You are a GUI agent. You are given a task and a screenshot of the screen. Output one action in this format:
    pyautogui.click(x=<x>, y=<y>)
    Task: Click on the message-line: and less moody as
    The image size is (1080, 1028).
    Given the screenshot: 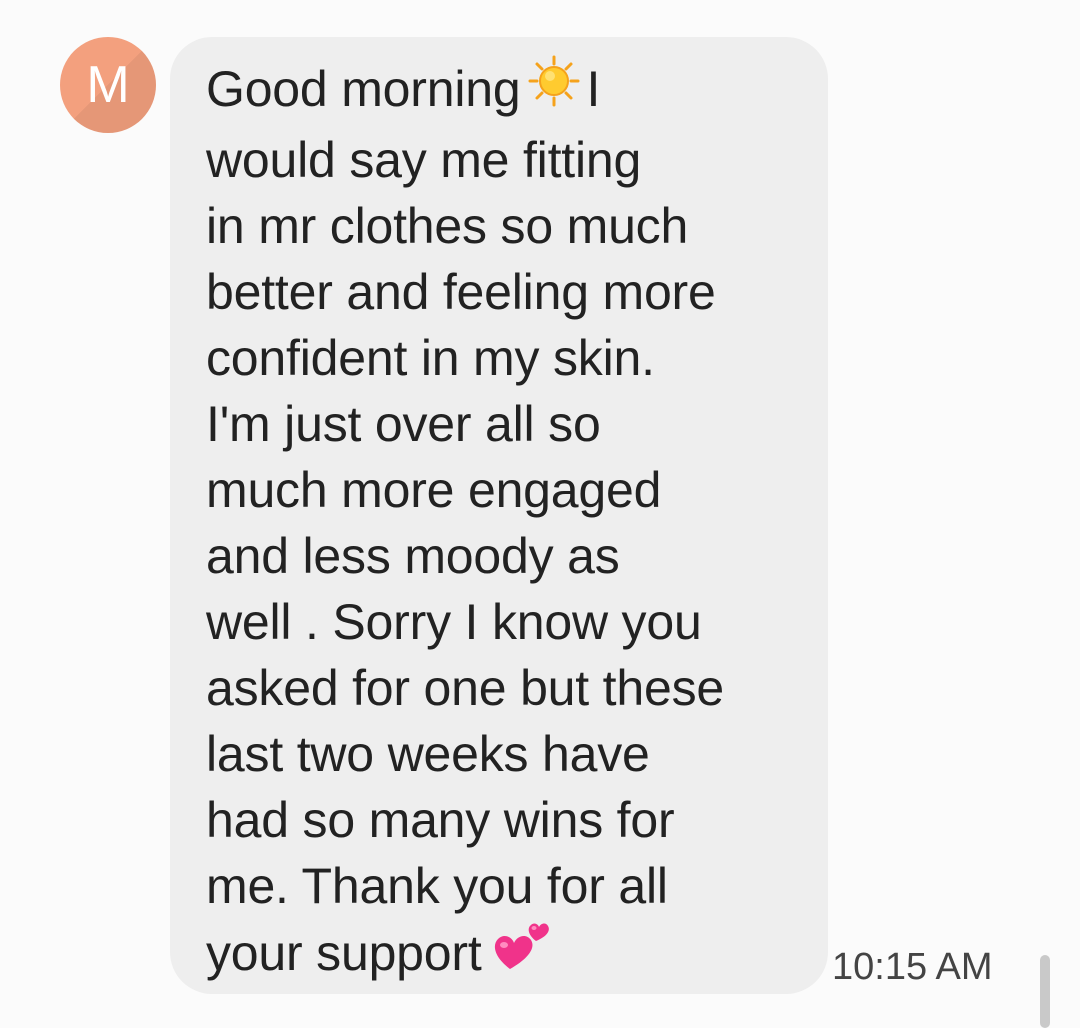 What is the action you would take?
    pyautogui.click(x=413, y=555)
    